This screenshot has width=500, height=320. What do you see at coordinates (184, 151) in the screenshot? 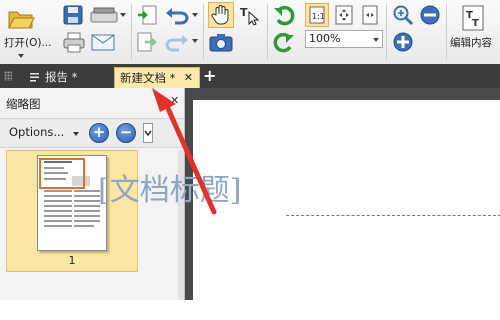
I see `annotation-arrow-icon` at bounding box center [184, 151].